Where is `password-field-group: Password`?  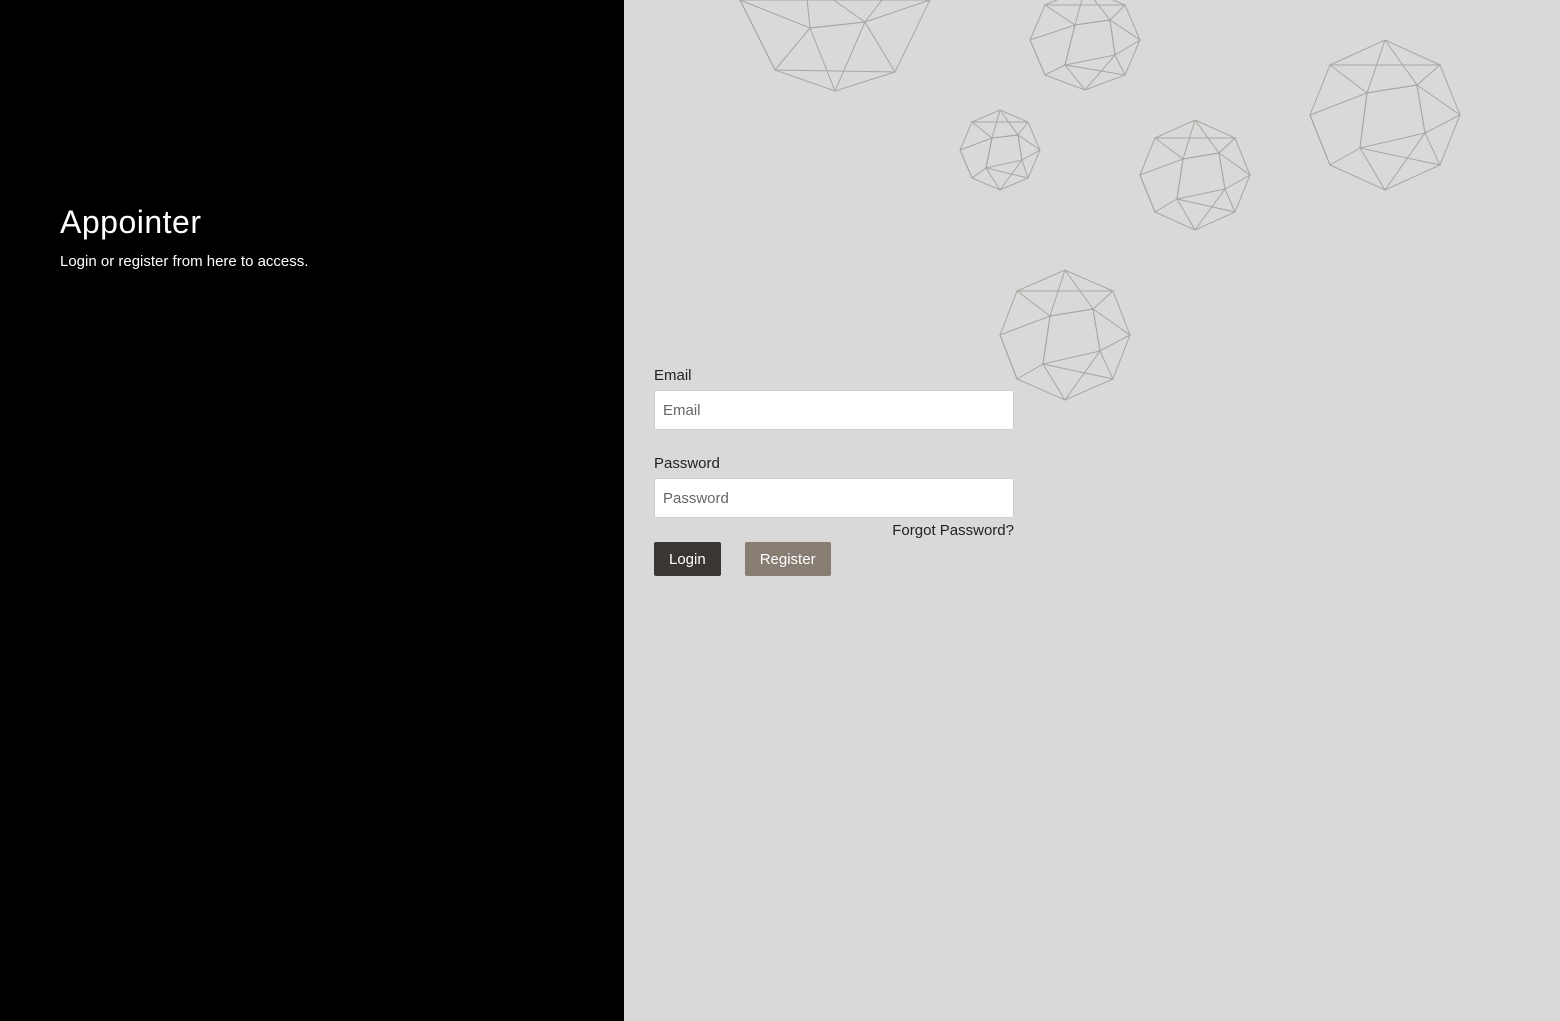 password-field-group: Password is located at coordinates (834, 486).